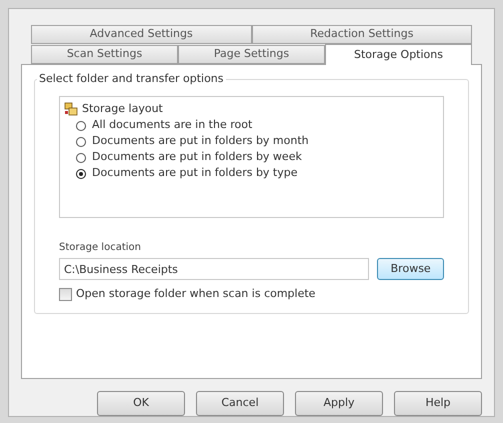 The height and width of the screenshot is (423, 503). I want to click on path-field: C:\Business Receipts, so click(214, 269).